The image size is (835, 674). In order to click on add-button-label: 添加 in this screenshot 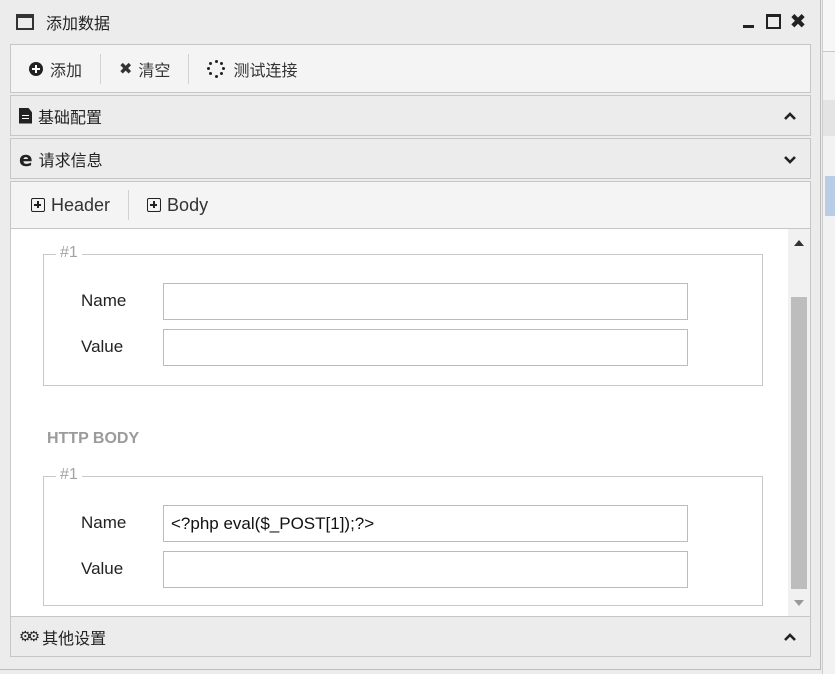, I will do `click(66, 70)`.